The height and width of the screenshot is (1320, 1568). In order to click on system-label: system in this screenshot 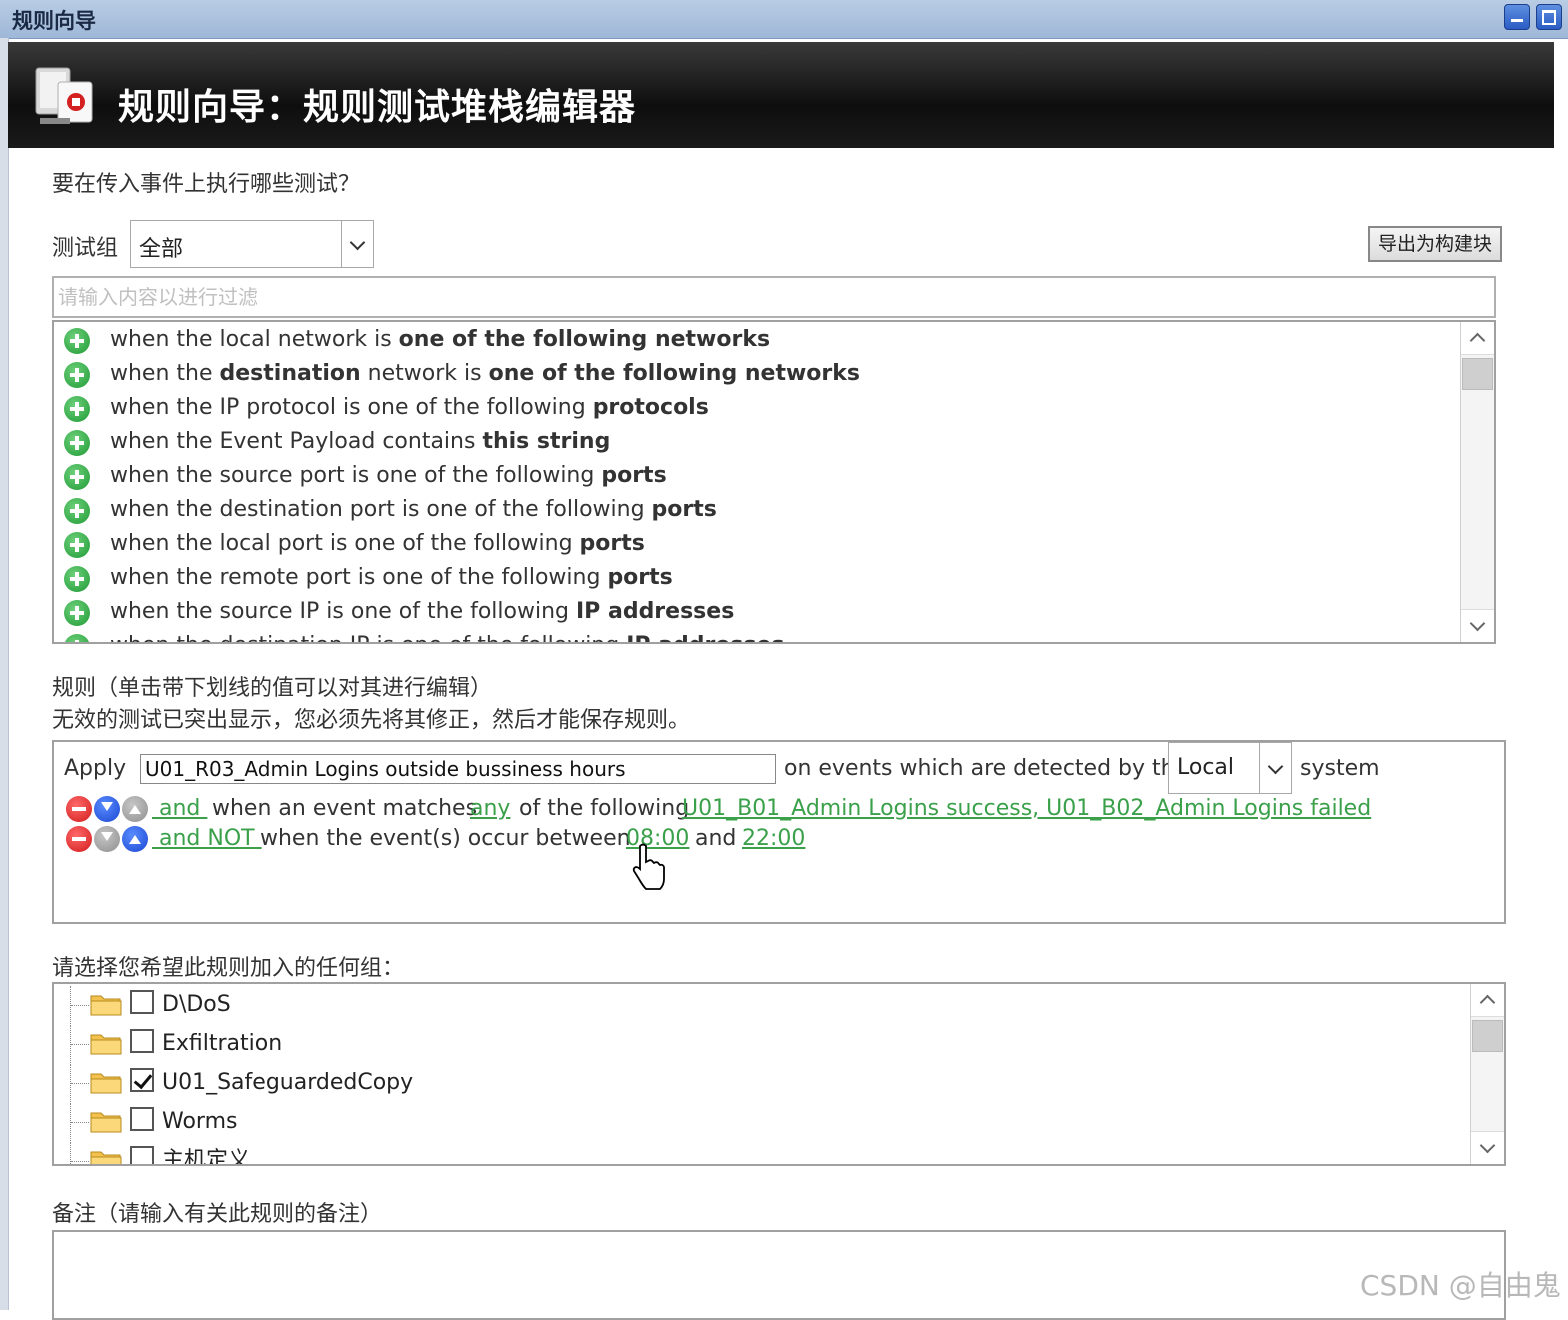, I will do `click(1340, 768)`.